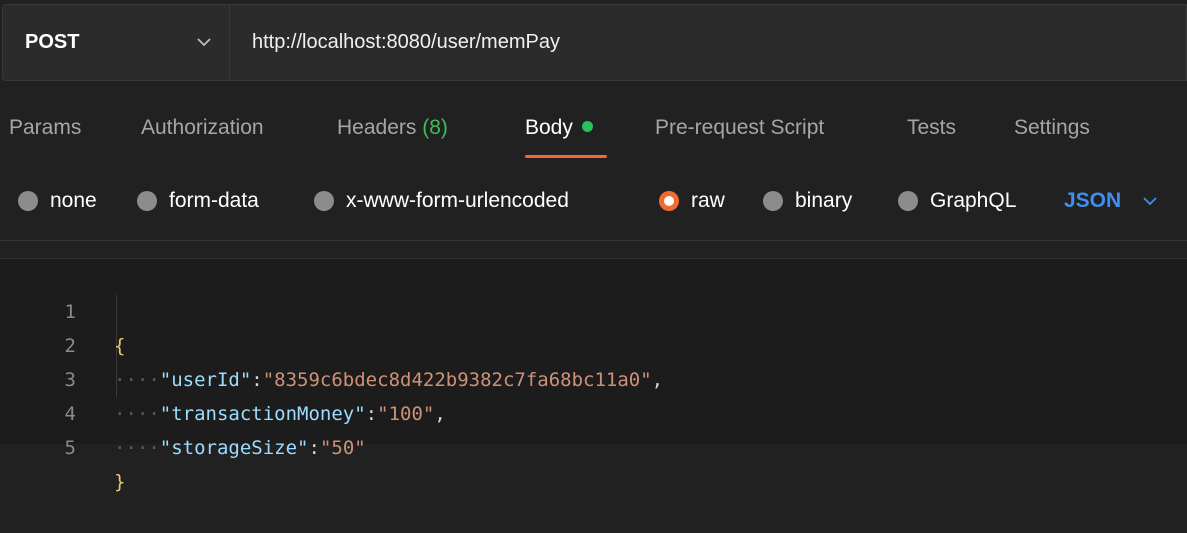 The width and height of the screenshot is (1187, 533). I want to click on indent-whitespace: ····, so click(137, 448).